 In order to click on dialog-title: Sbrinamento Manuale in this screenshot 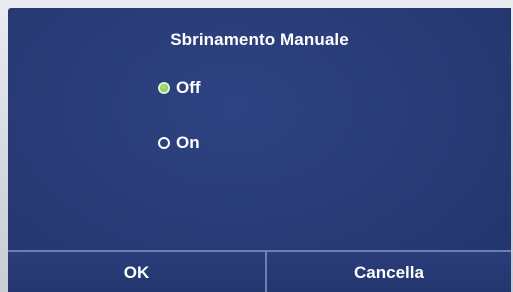, I will do `click(259, 39)`.